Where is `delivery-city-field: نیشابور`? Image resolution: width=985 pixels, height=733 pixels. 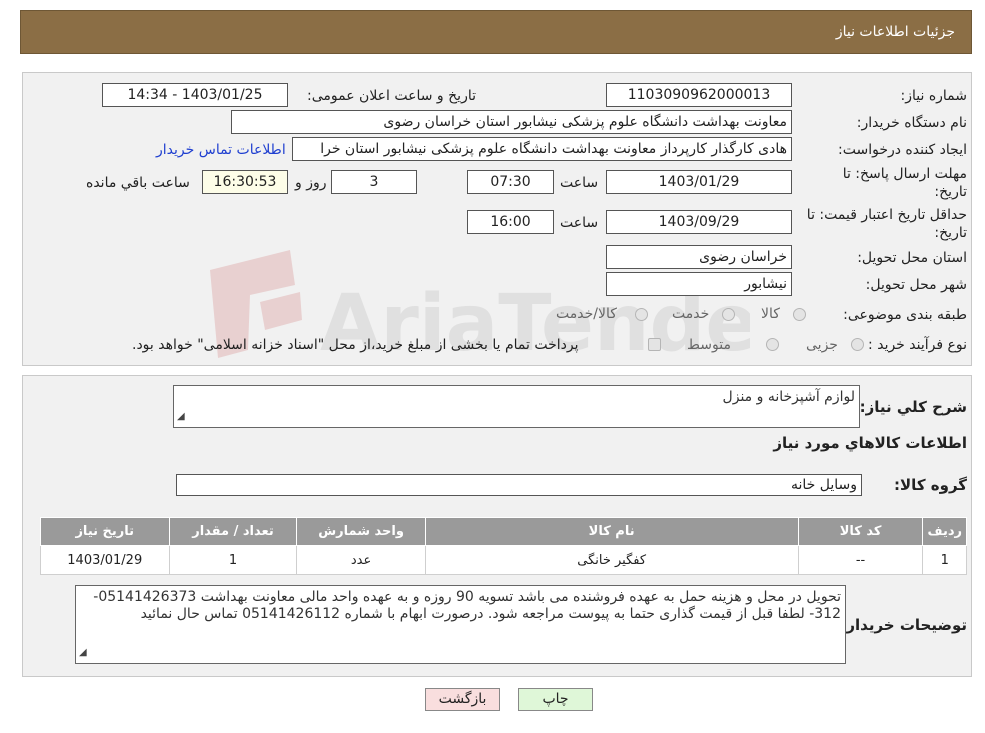
delivery-city-field: نیشابور is located at coordinates (699, 284).